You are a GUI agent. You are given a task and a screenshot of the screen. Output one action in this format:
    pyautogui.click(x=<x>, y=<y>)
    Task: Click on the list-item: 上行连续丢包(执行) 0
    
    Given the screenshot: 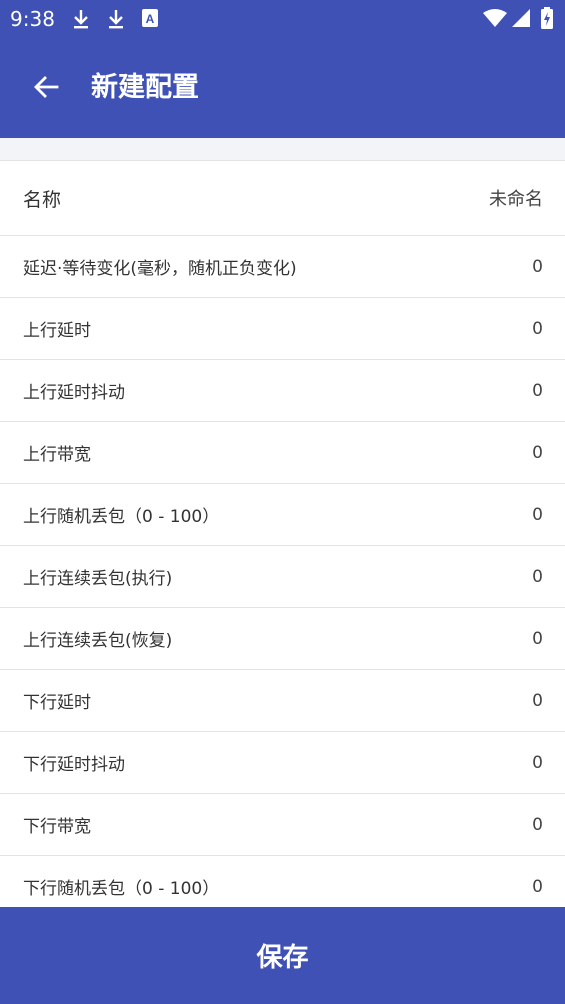 What is the action you would take?
    pyautogui.click(x=282, y=577)
    